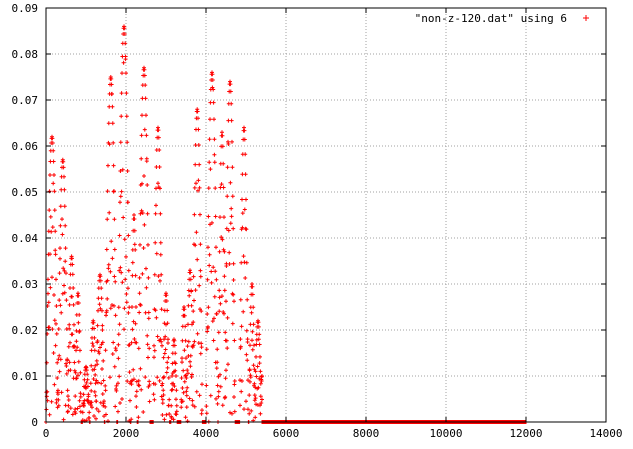  What do you see at coordinates (25, 192) in the screenshot?
I see `y-tick-label: 0.05` at bounding box center [25, 192].